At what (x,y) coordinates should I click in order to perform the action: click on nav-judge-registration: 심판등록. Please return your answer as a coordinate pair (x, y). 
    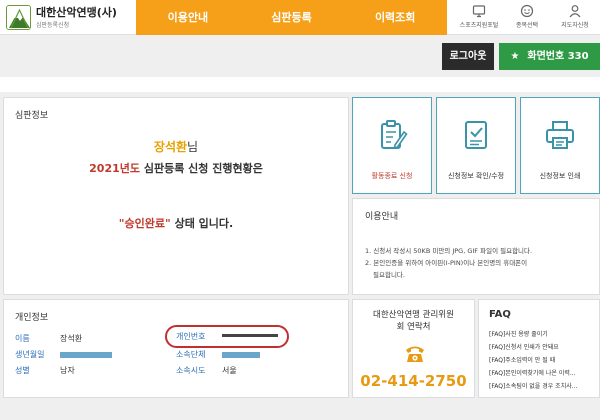
    Looking at the image, I should click on (292, 17).